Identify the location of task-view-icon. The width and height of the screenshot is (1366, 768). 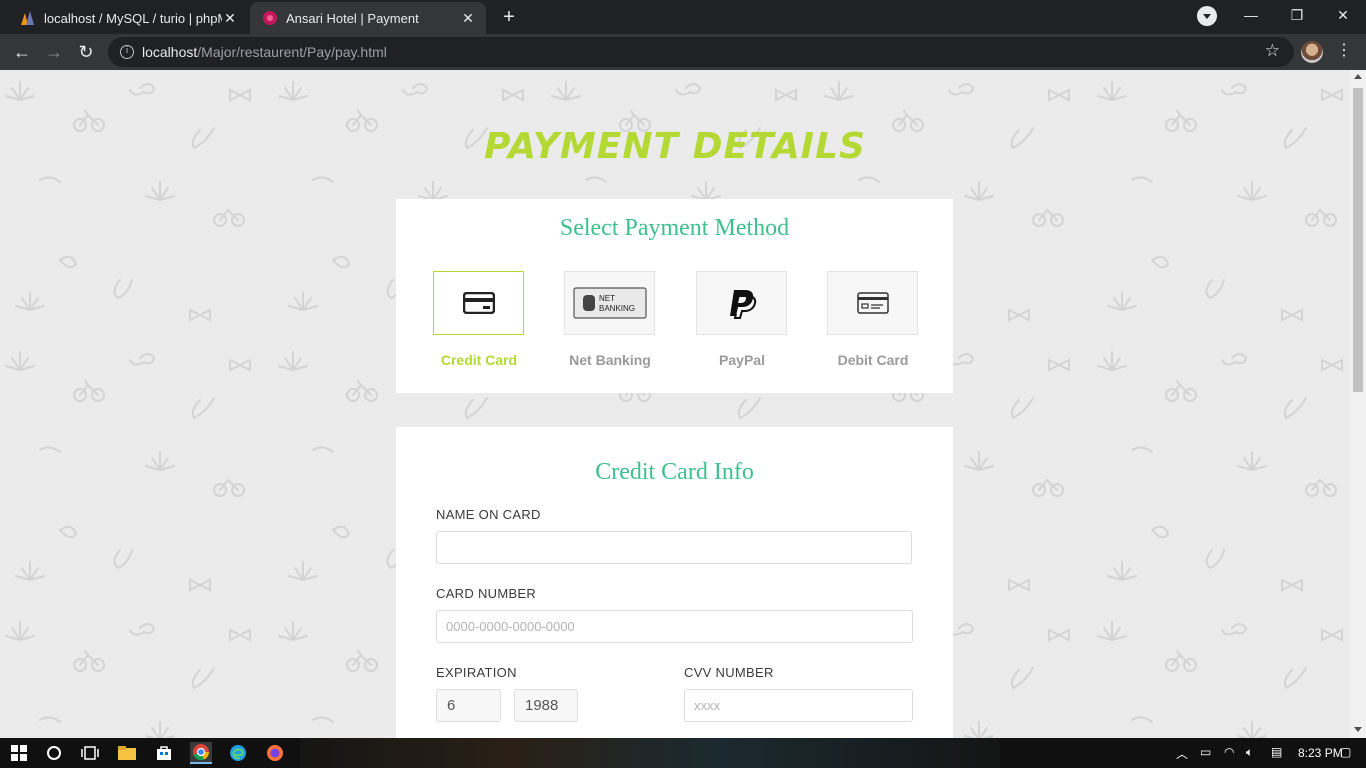
(90, 753).